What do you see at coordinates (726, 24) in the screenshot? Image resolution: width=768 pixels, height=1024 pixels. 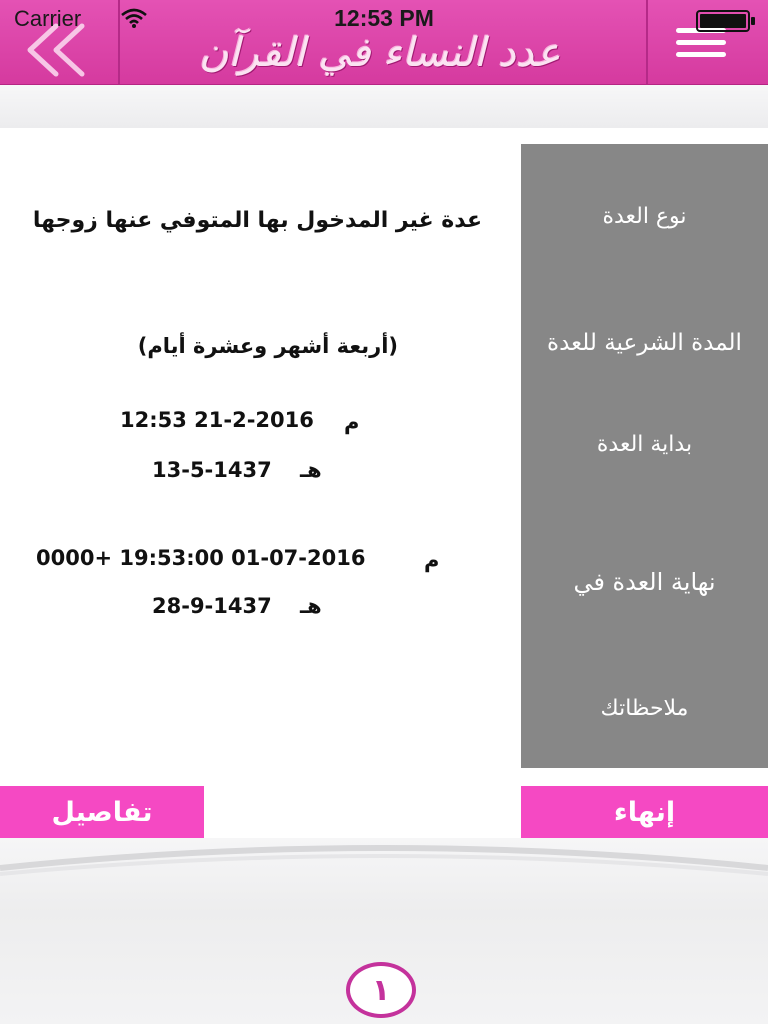 I see `battery-icon` at bounding box center [726, 24].